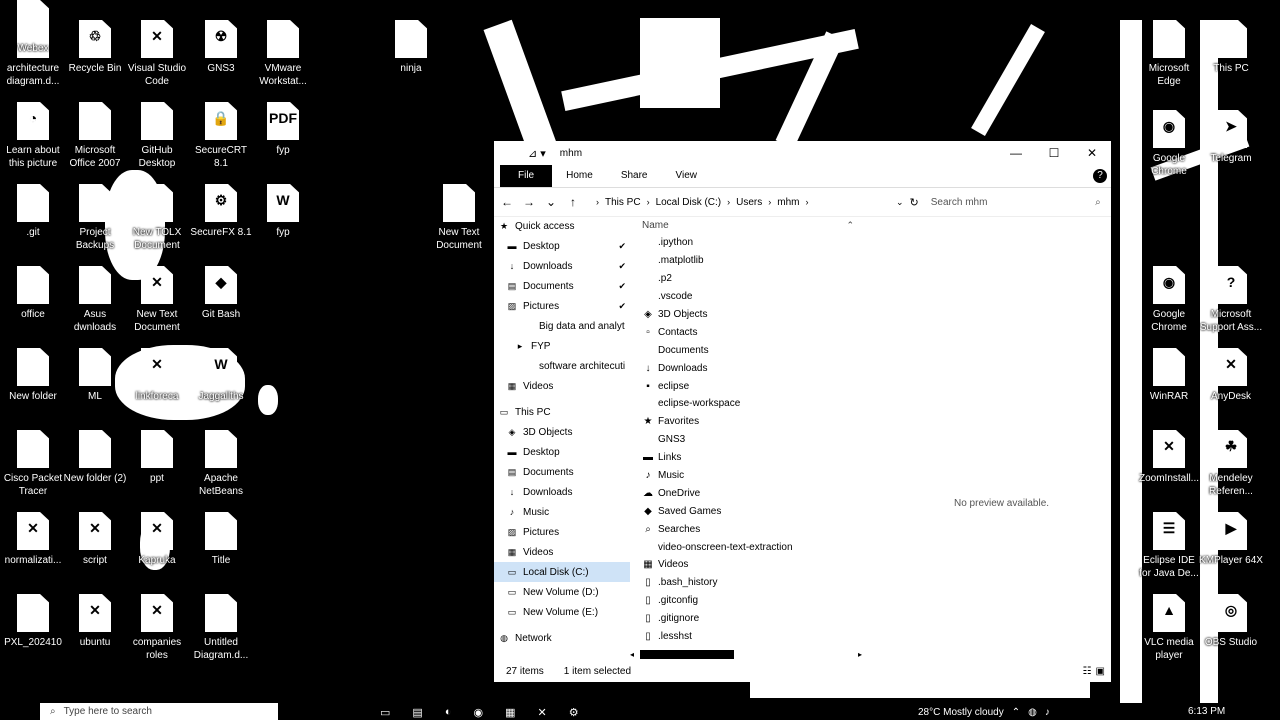 The image size is (1280, 720). I want to click on desktop-icon: Webex, so click(33, 27).